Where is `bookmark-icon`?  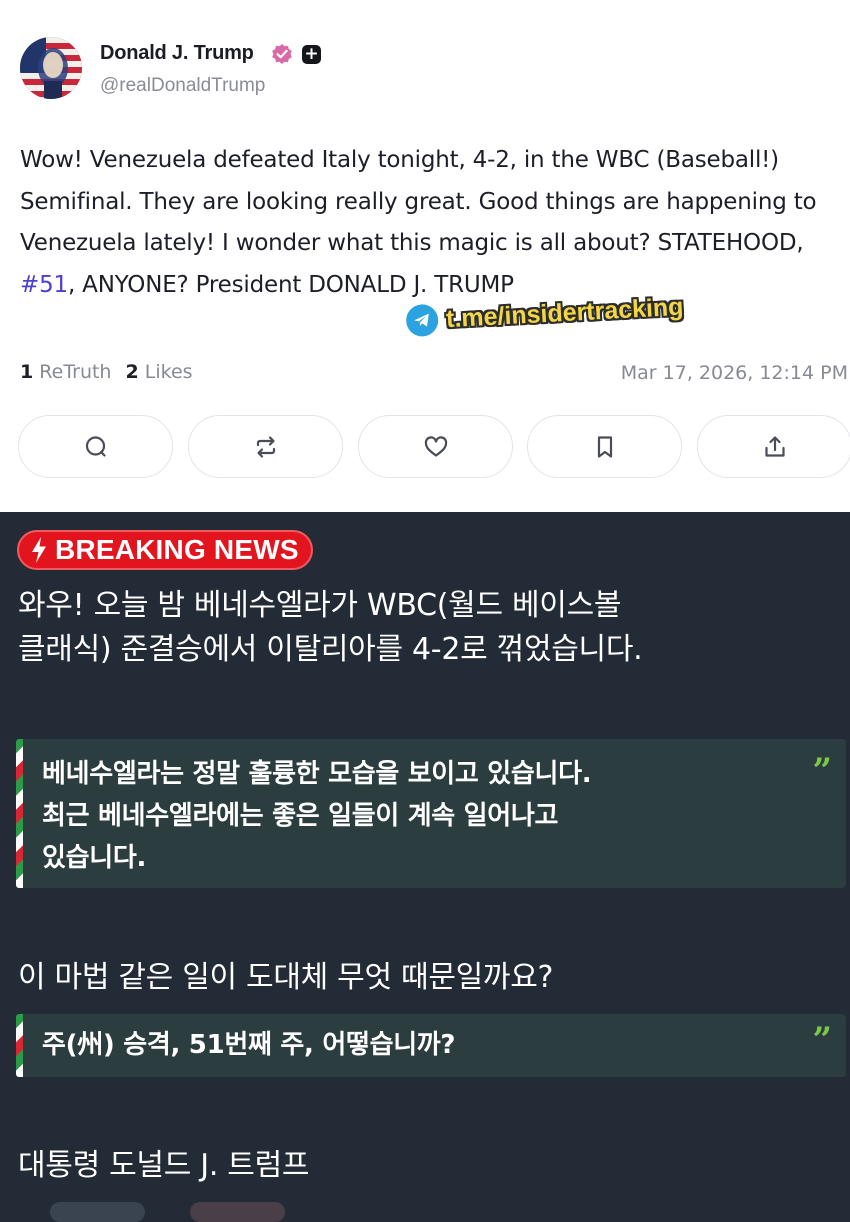 bookmark-icon is located at coordinates (604, 446).